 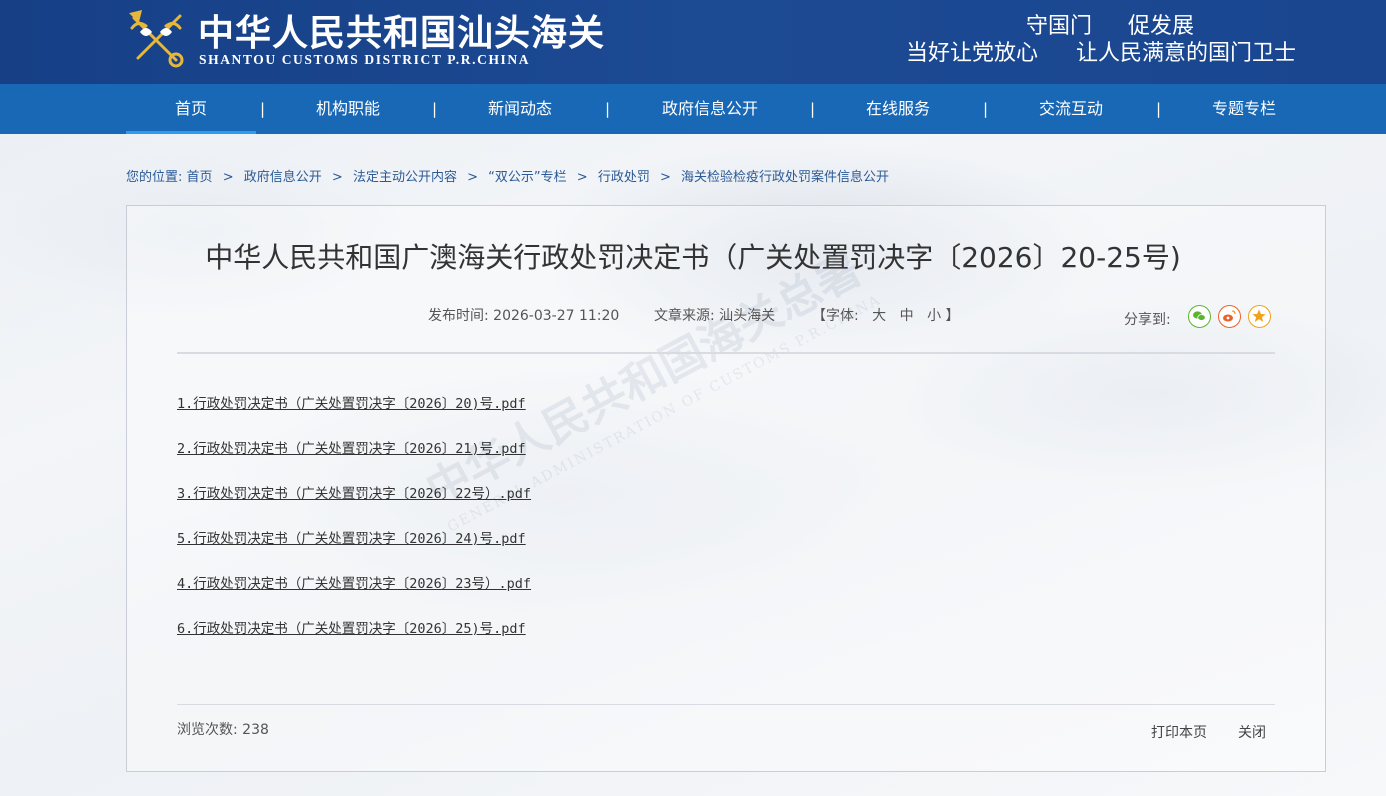 What do you see at coordinates (747, 316) in the screenshot?
I see `source-value: 汕头海关` at bounding box center [747, 316].